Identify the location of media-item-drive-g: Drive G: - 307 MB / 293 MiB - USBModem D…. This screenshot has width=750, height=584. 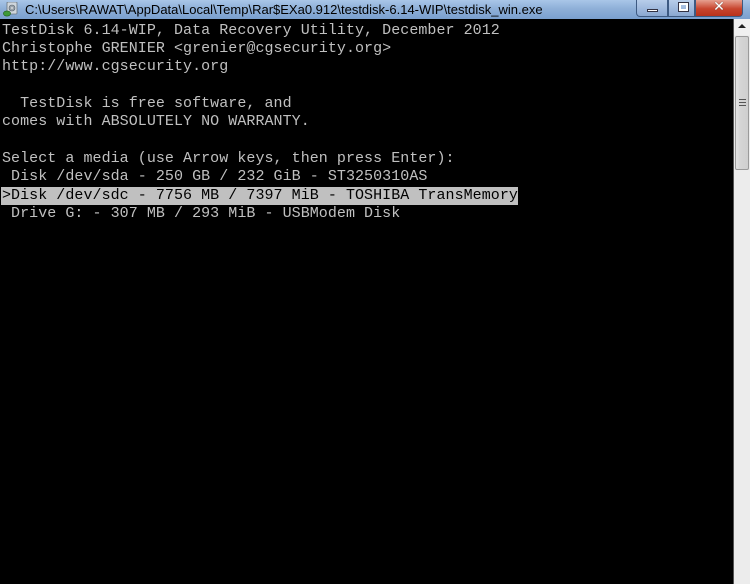
(201, 214).